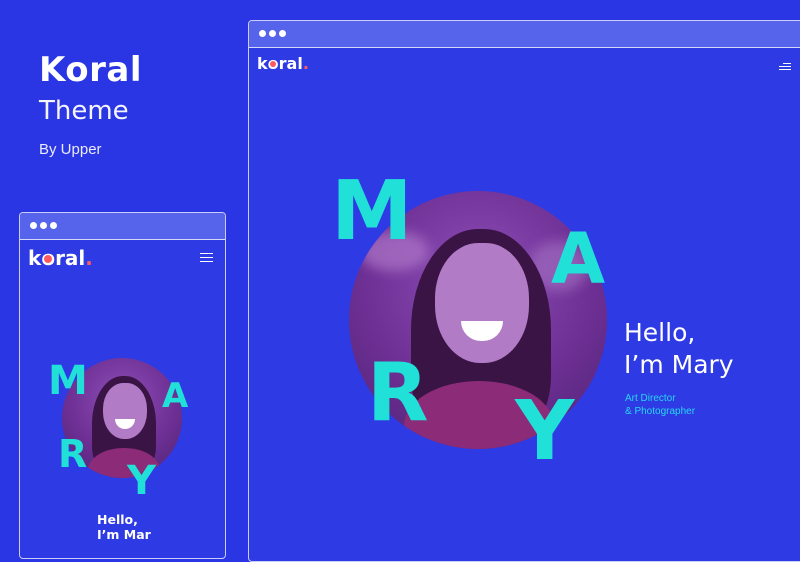  I want to click on mobile-letter-a: A, so click(175, 396).